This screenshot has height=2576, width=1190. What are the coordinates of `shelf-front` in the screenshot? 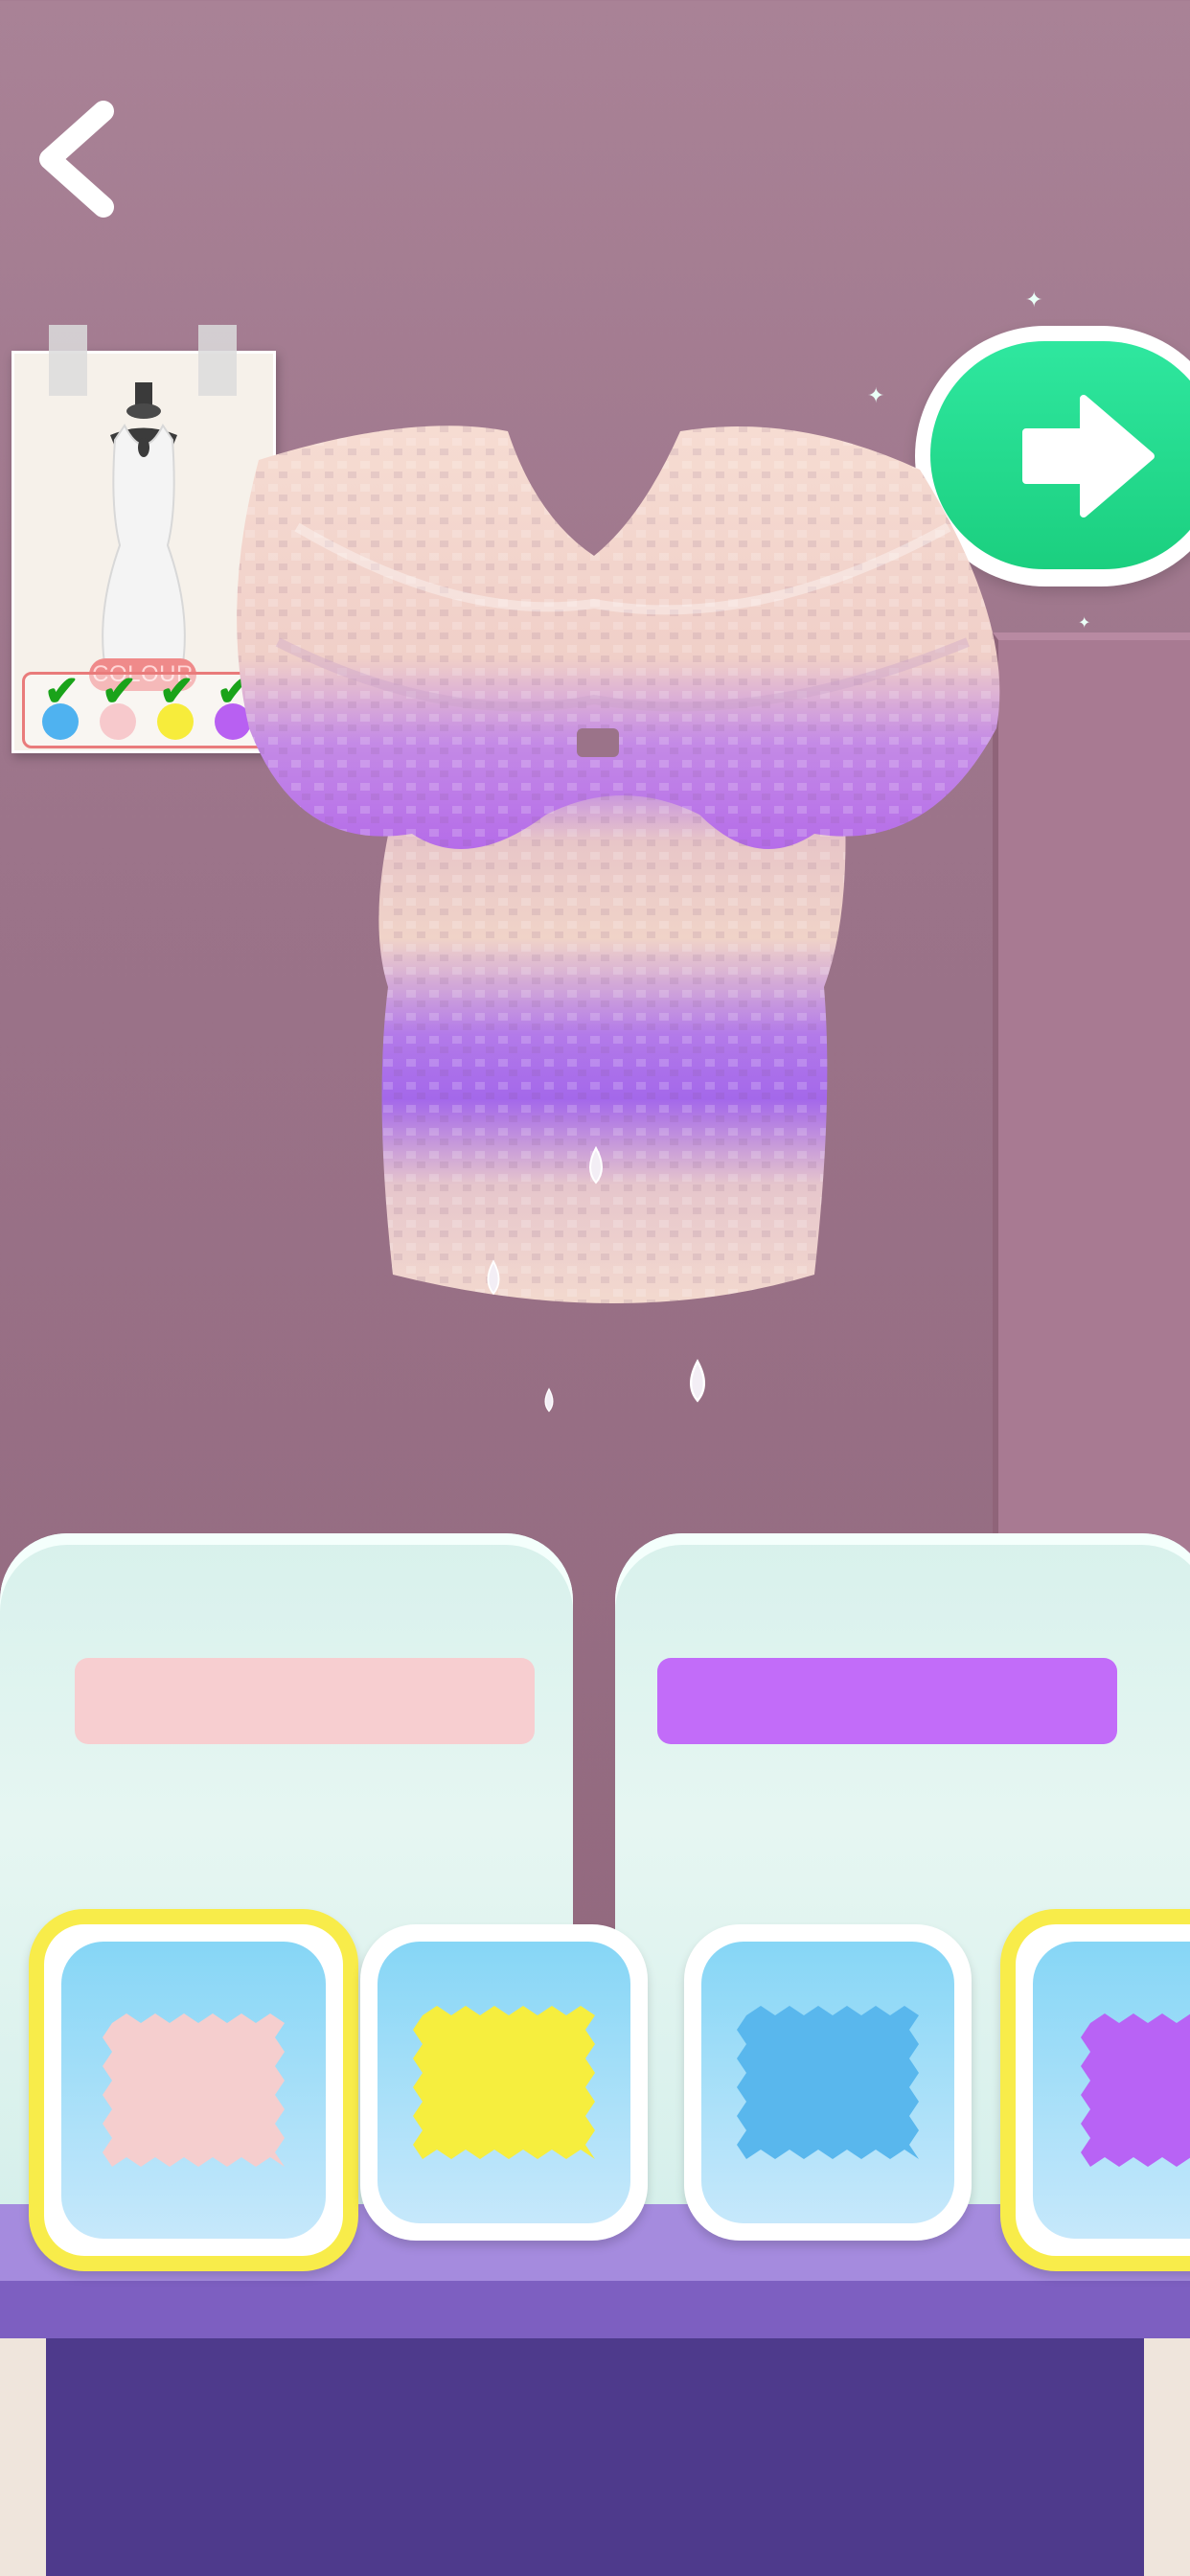 It's located at (595, 2309).